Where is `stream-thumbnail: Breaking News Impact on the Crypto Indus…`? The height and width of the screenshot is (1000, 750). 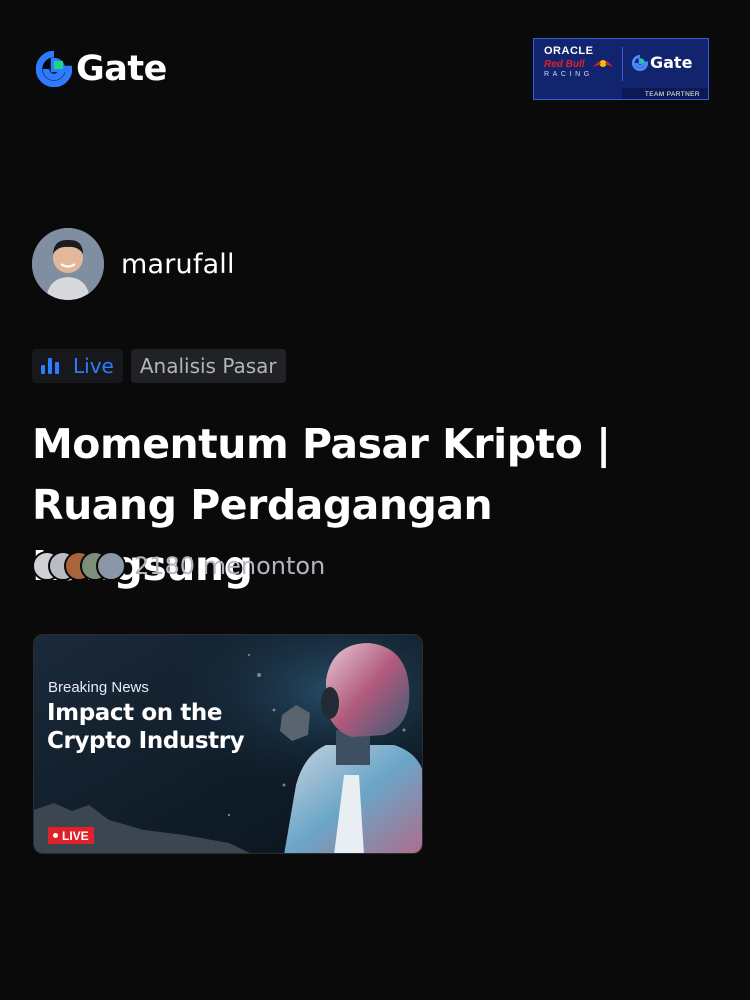
stream-thumbnail: Breaking News Impact on the Crypto Indus… is located at coordinates (228, 744).